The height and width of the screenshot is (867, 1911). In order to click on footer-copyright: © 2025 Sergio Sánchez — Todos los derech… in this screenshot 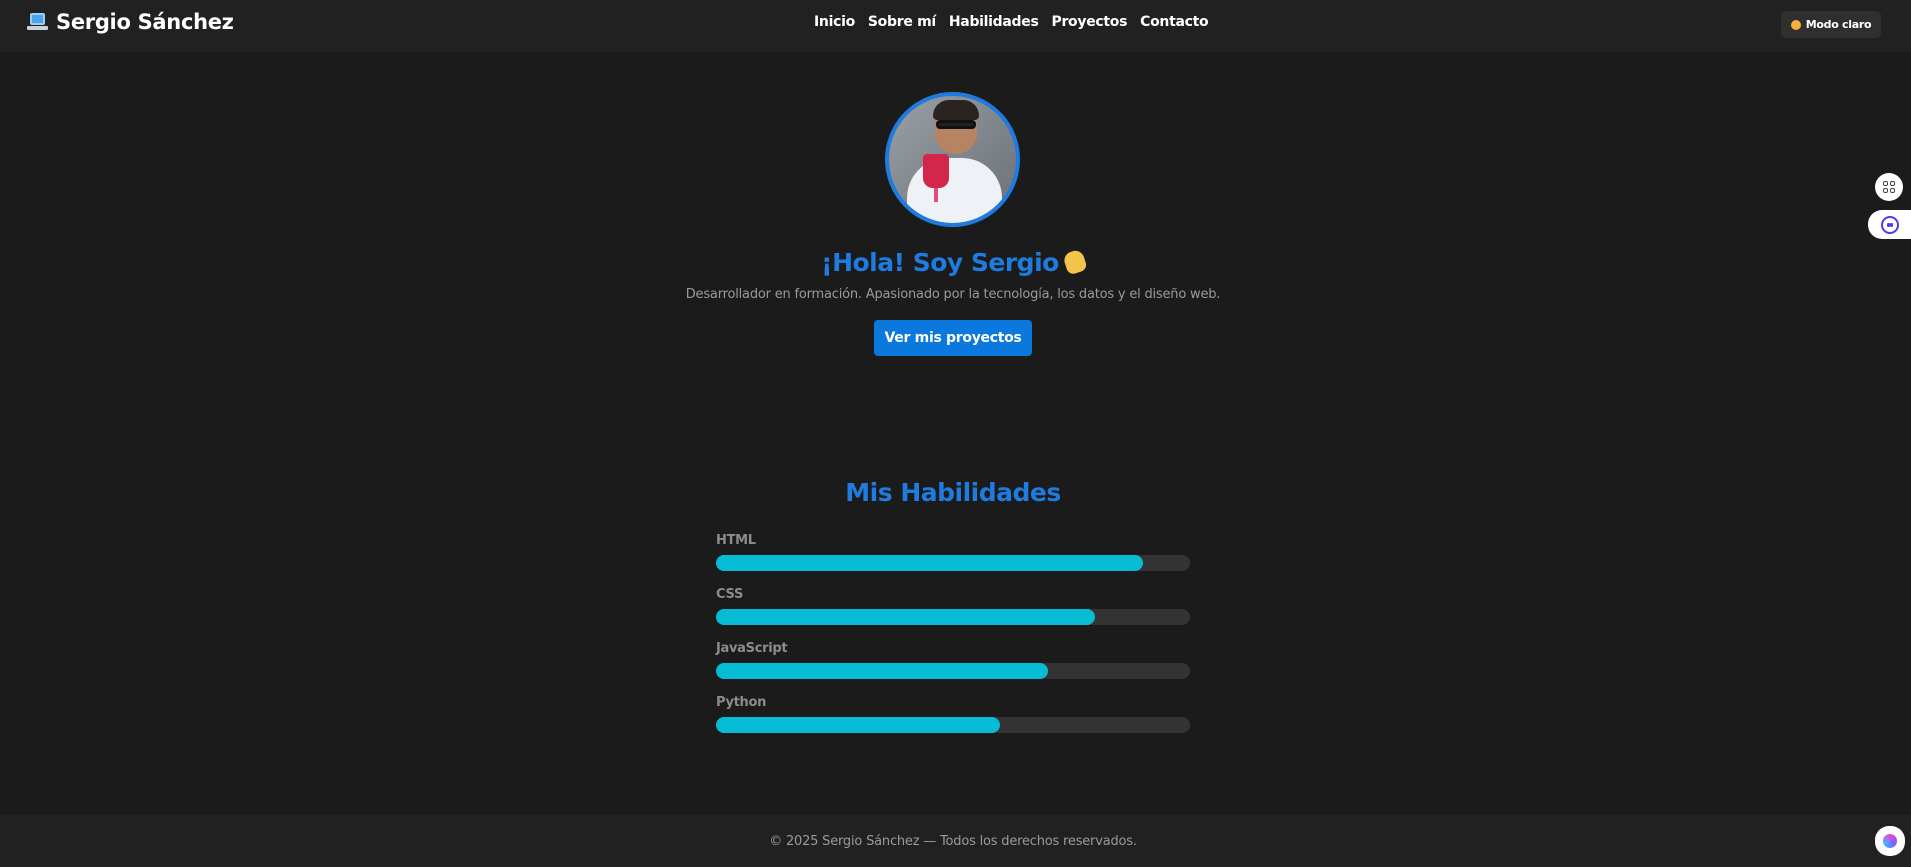, I will do `click(953, 841)`.